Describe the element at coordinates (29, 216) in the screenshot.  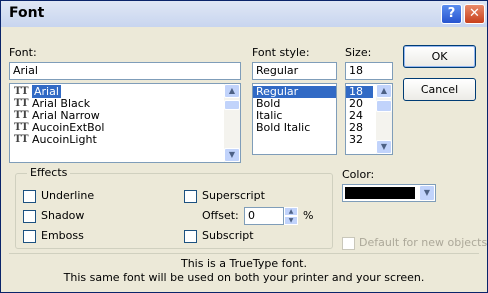
I see `shadow-checkbox` at that location.